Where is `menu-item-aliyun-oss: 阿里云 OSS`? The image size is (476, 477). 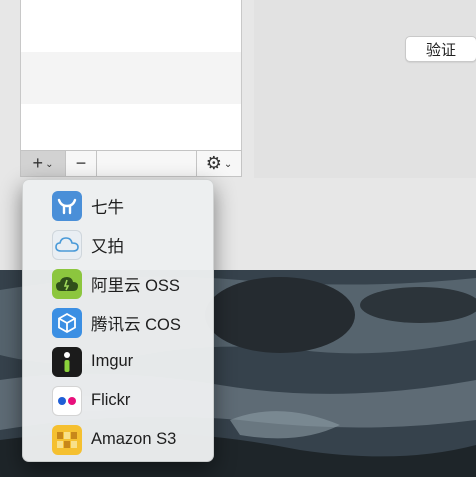 menu-item-aliyun-oss: 阿里云 OSS is located at coordinates (118, 283).